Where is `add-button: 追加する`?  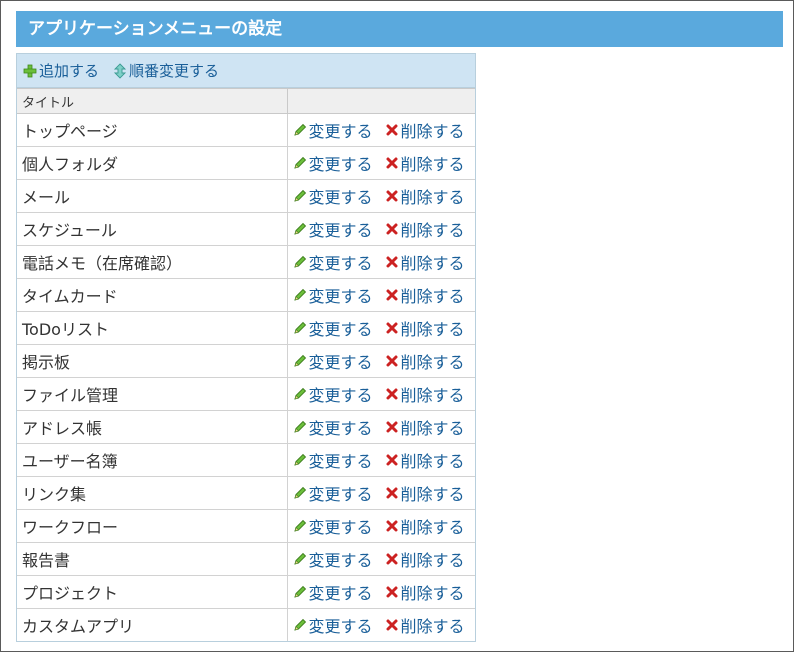
add-button: 追加する is located at coordinates (61, 70).